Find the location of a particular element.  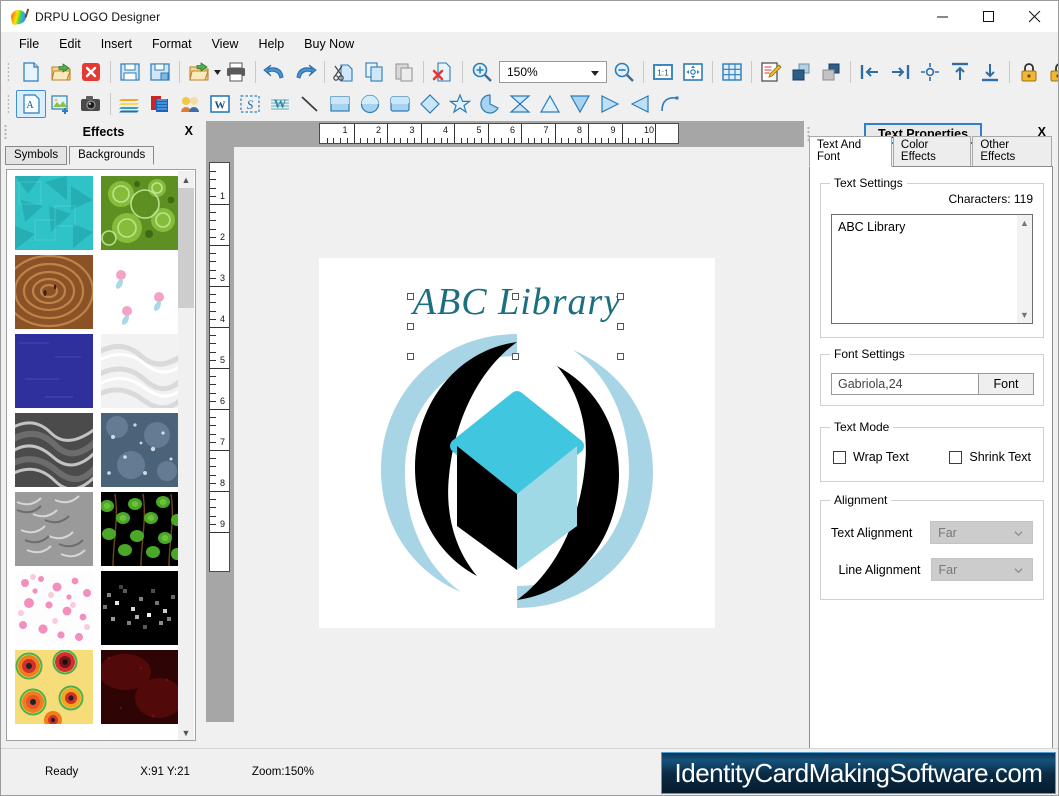

zoom-combo: 150% is located at coordinates (553, 72).